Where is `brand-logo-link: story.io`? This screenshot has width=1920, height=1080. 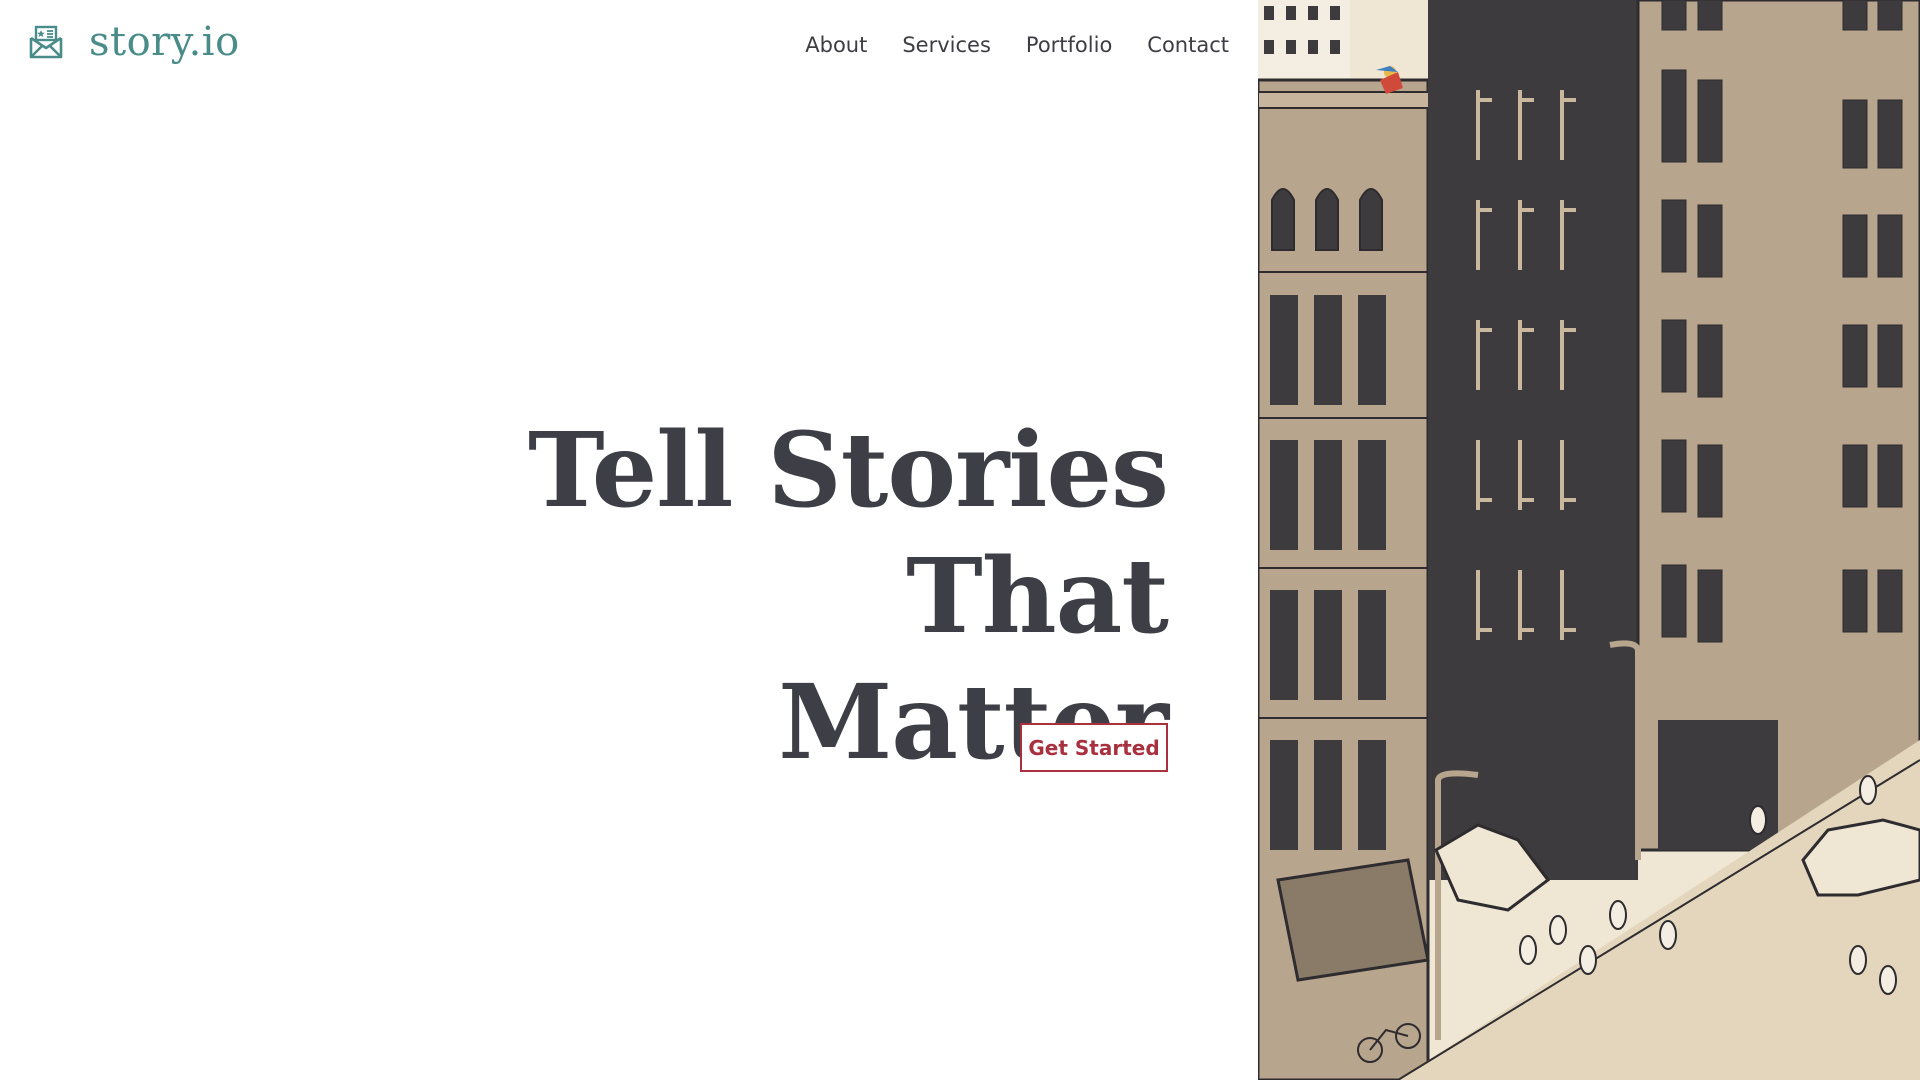
brand-logo-link: story.io is located at coordinates (134, 42).